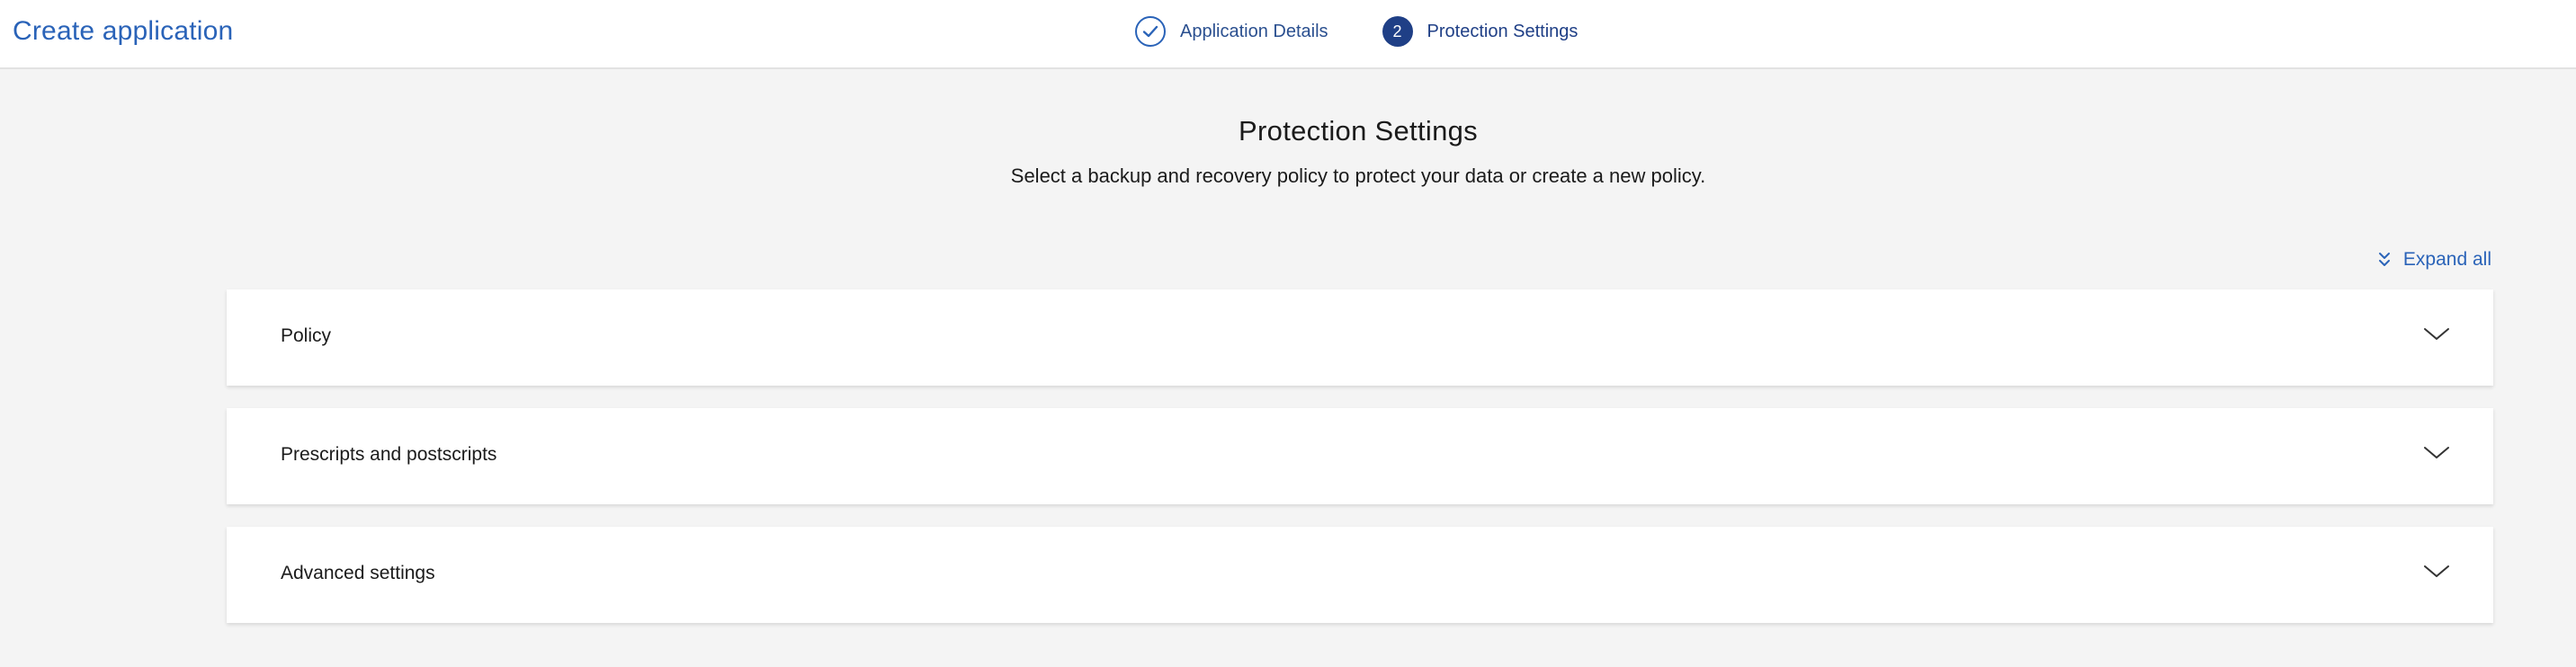  Describe the element at coordinates (306, 335) in the screenshot. I see `accordion-label: Policy` at that location.